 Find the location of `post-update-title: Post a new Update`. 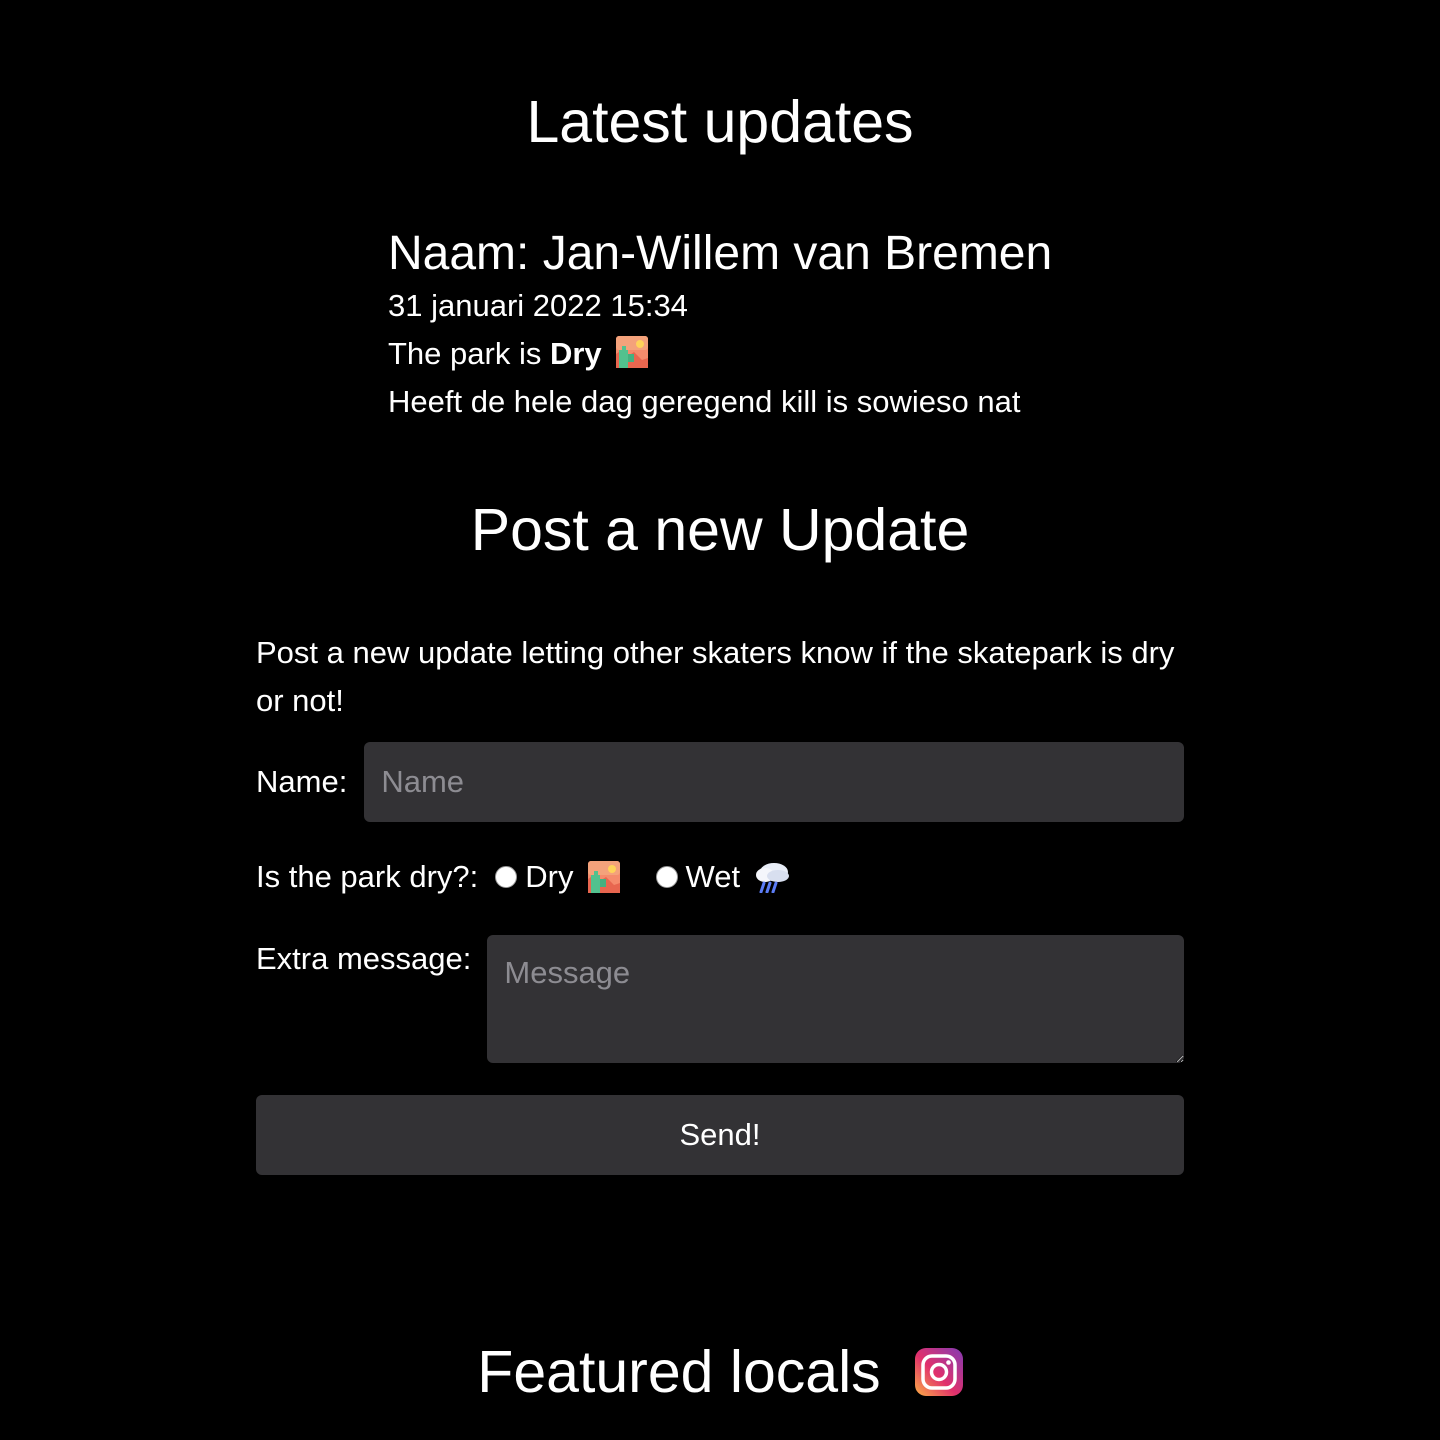

post-update-title: Post a new Update is located at coordinates (720, 530).